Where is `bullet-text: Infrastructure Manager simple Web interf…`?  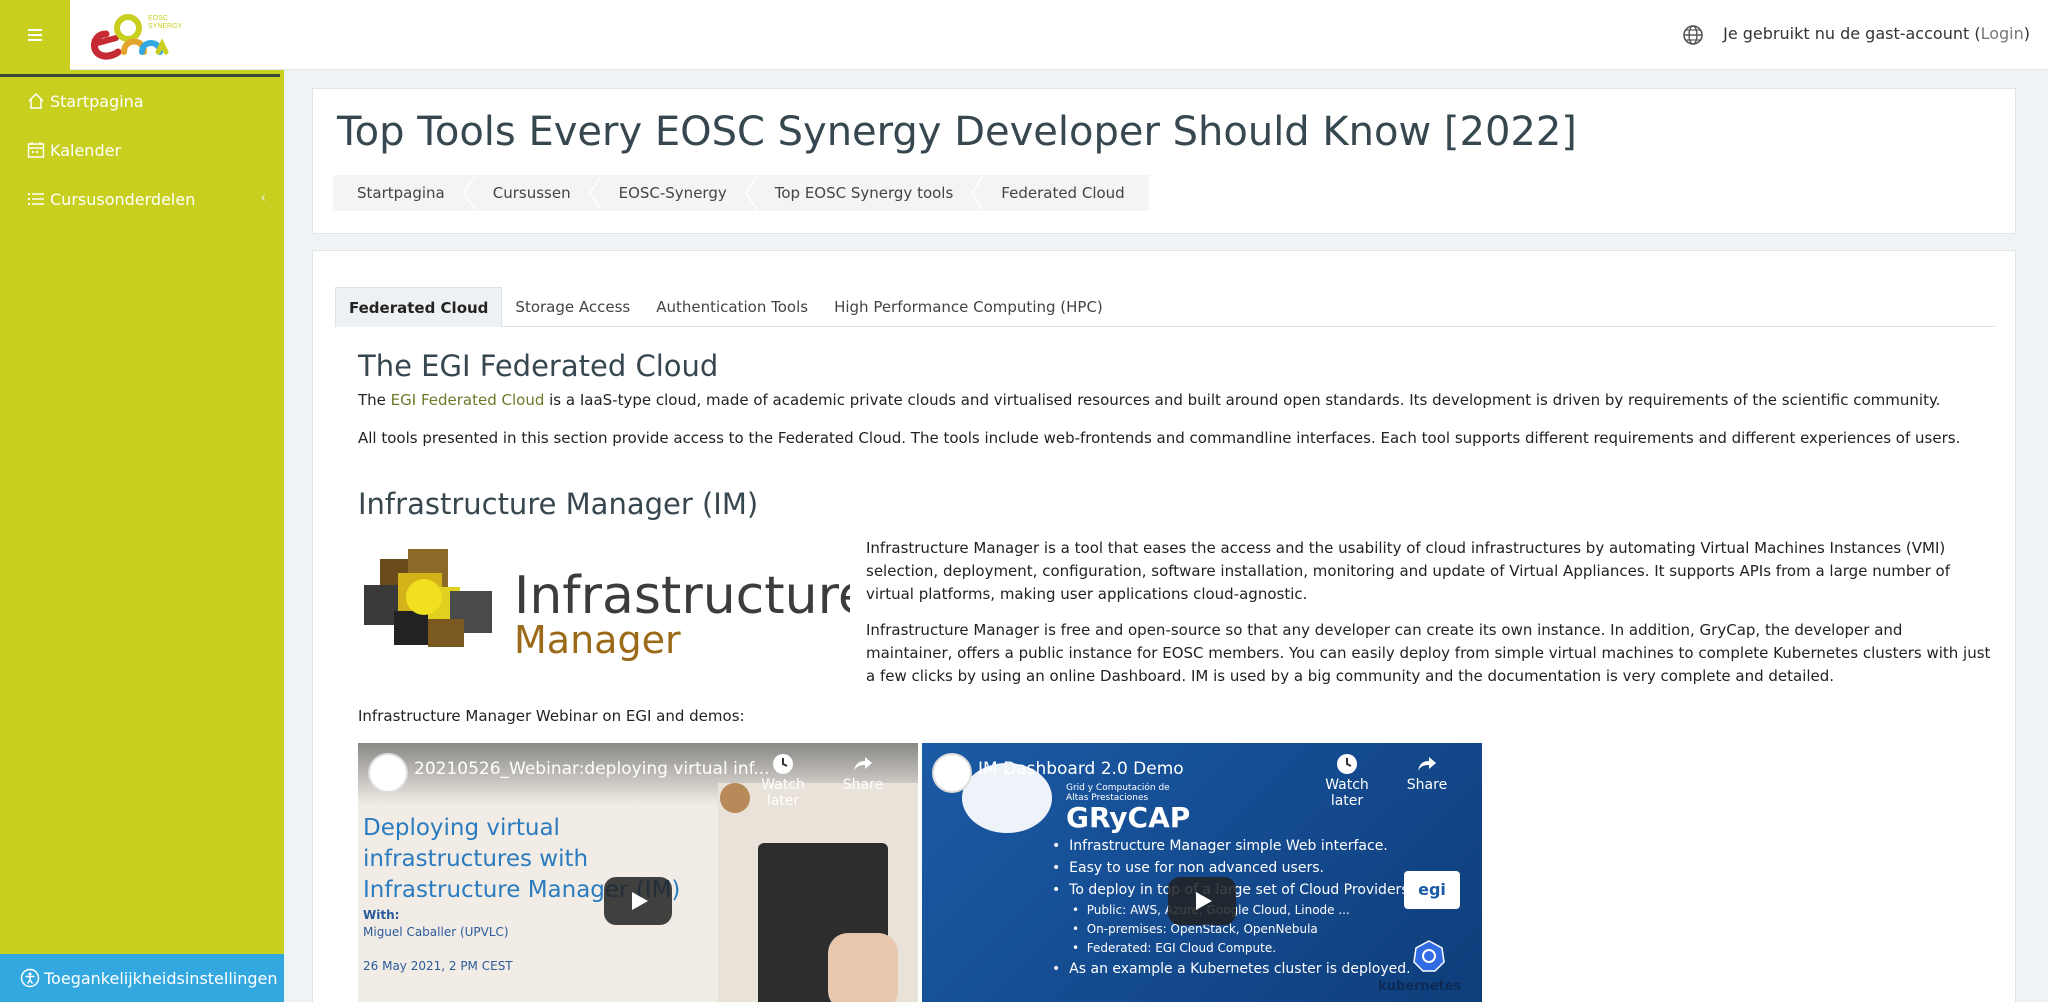
bullet-text: Infrastructure Manager simple Web interf… is located at coordinates (1228, 846).